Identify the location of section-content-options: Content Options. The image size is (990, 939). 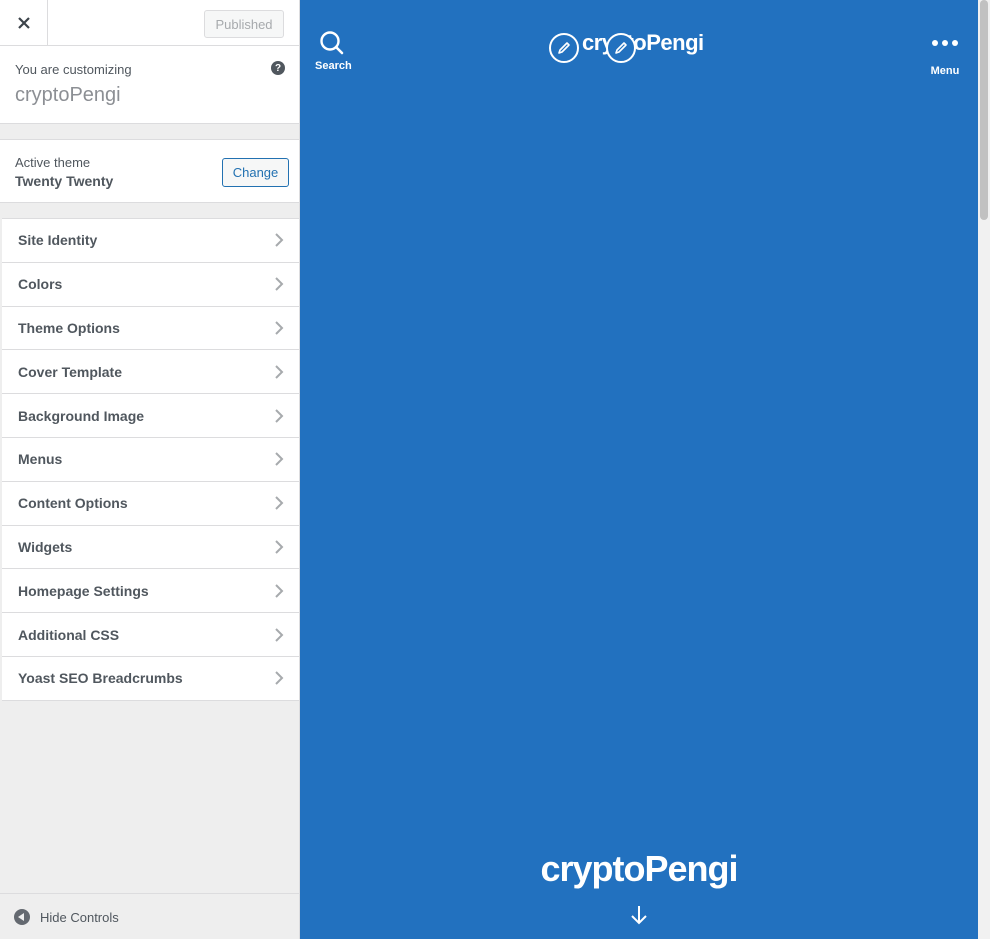
(150, 504).